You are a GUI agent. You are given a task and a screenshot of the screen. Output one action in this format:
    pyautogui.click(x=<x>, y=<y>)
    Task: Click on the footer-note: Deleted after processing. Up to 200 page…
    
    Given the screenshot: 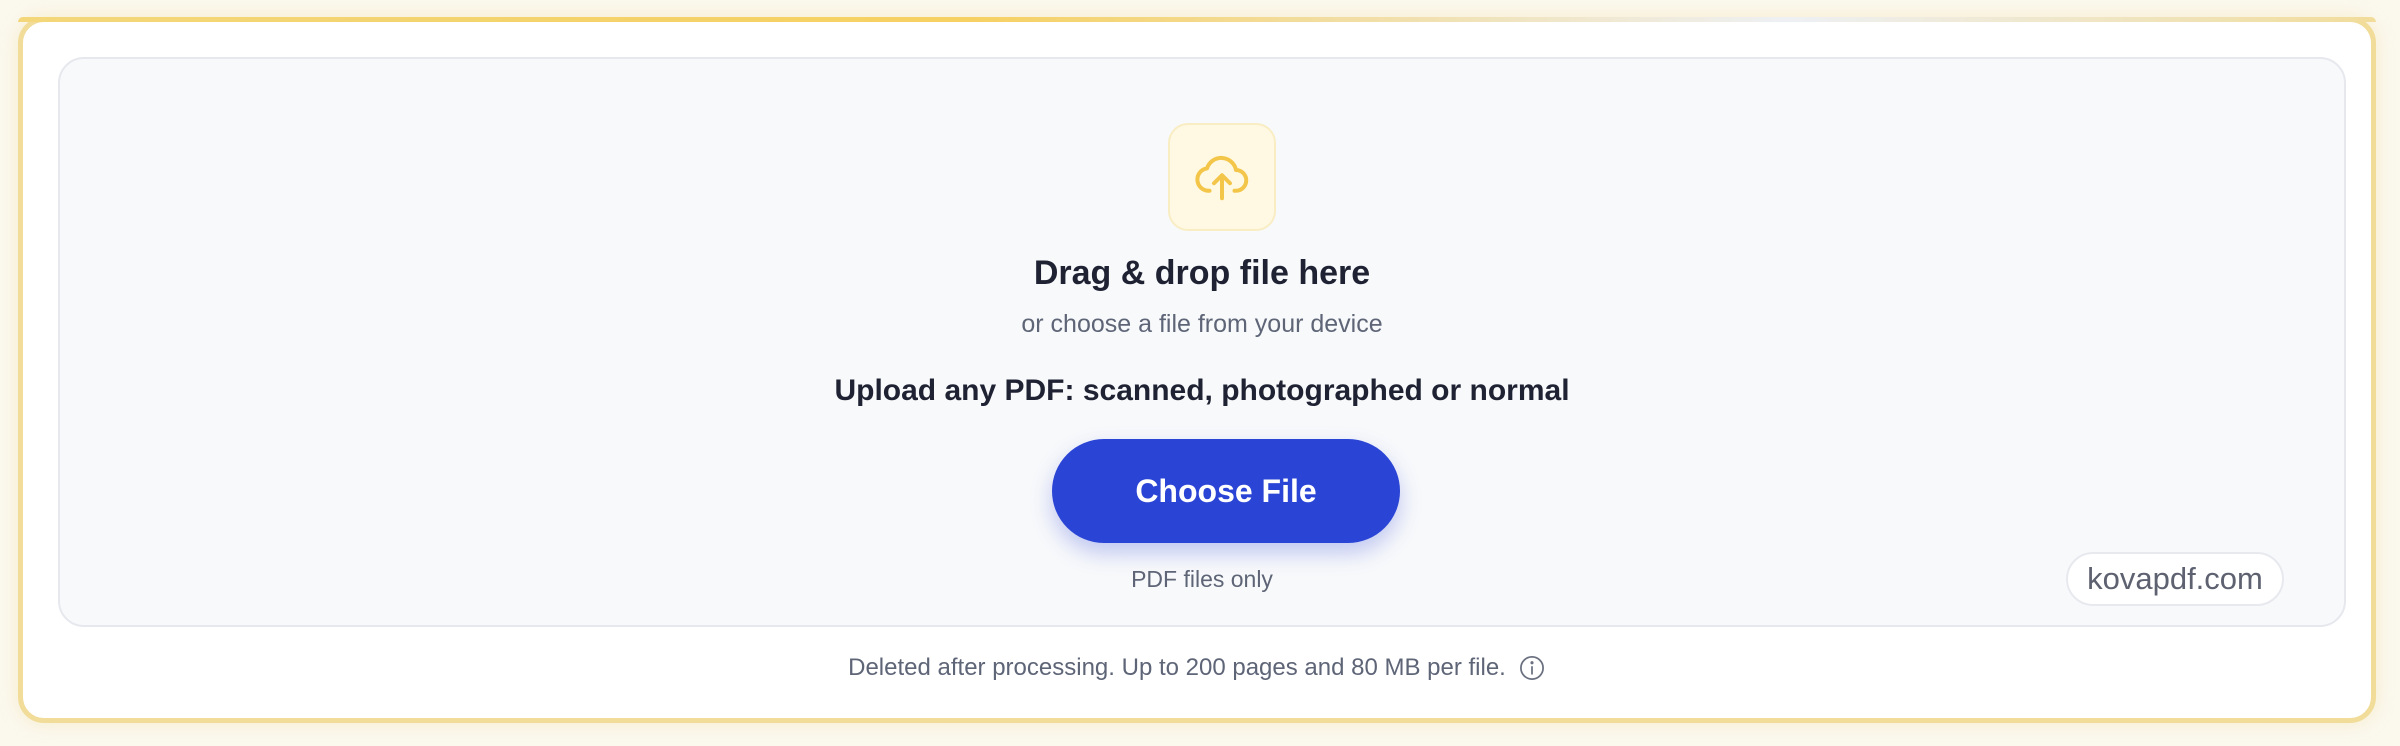 What is the action you would take?
    pyautogui.click(x=1197, y=668)
    